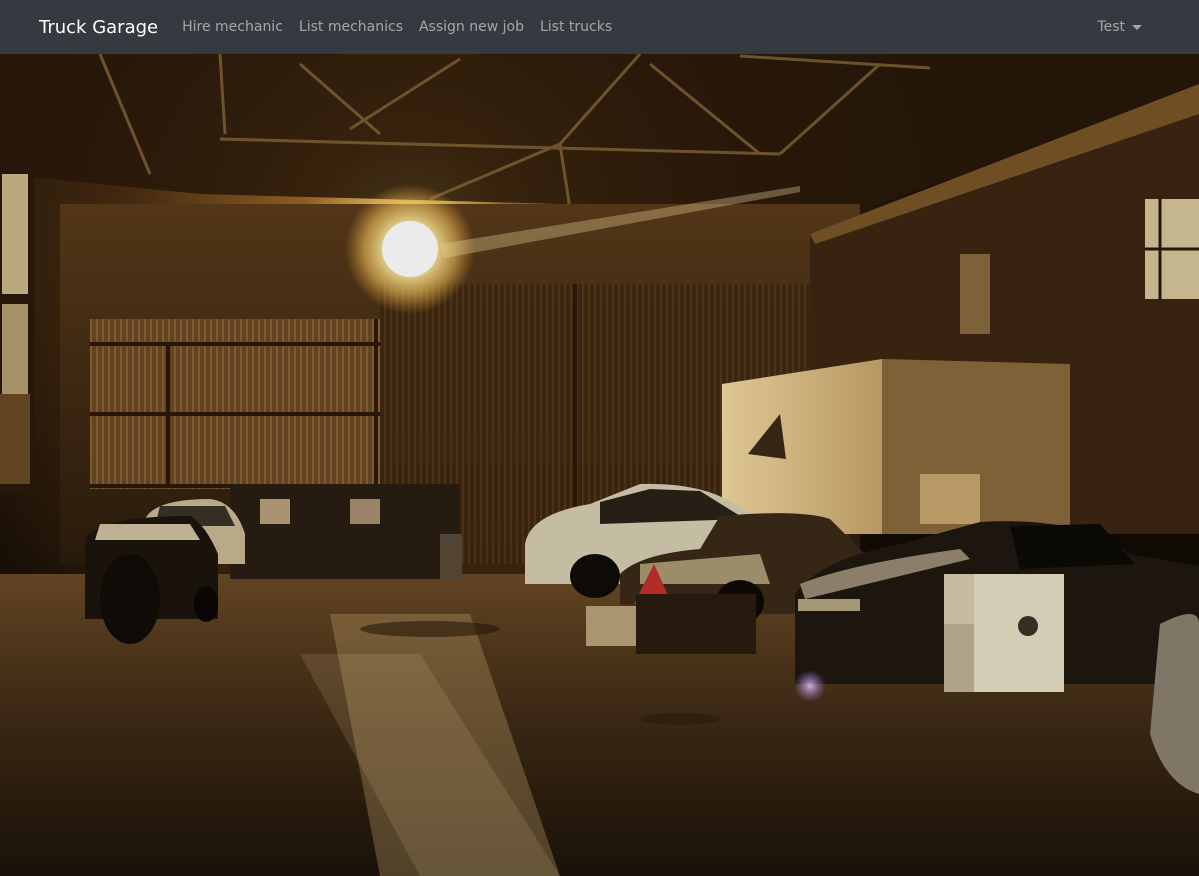 The image size is (1199, 876). I want to click on nav-link-hire-mechanic: Hire mechanic, so click(232, 27).